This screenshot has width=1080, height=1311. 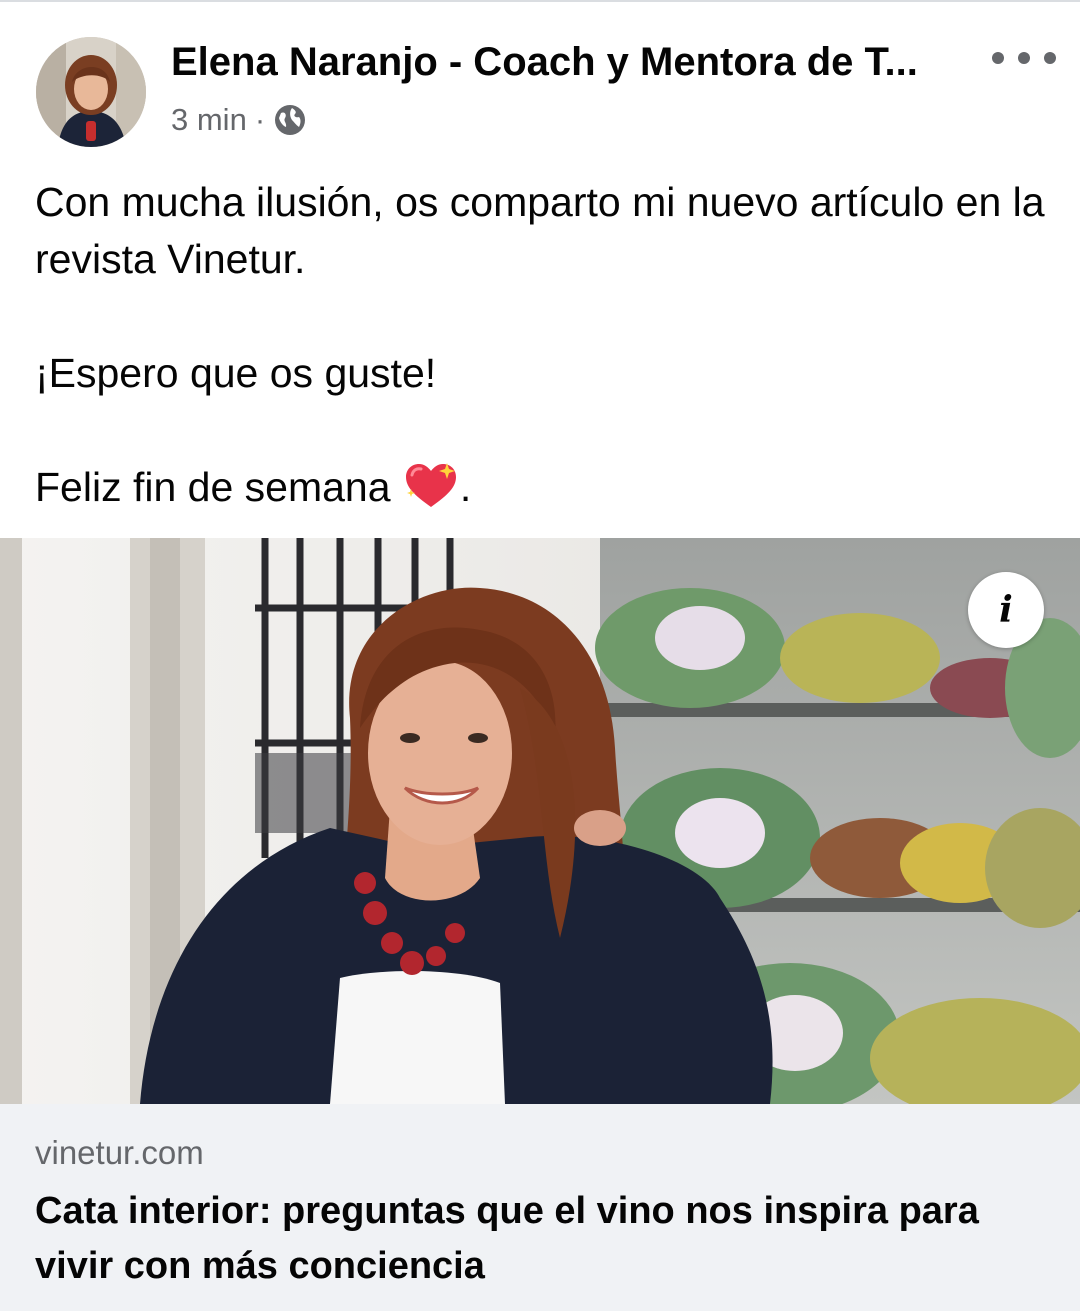 I want to click on post-text-paragraph-2: ¡Espero que os guste!, so click(x=236, y=373).